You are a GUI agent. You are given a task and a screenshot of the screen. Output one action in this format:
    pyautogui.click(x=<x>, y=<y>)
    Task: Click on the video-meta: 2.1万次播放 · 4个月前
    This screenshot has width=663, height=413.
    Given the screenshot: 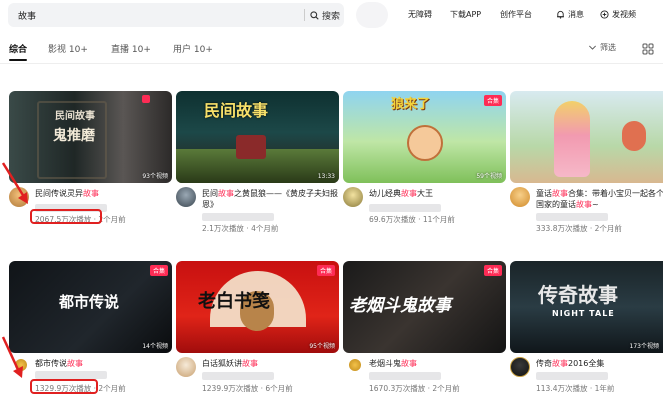 What is the action you would take?
    pyautogui.click(x=240, y=228)
    